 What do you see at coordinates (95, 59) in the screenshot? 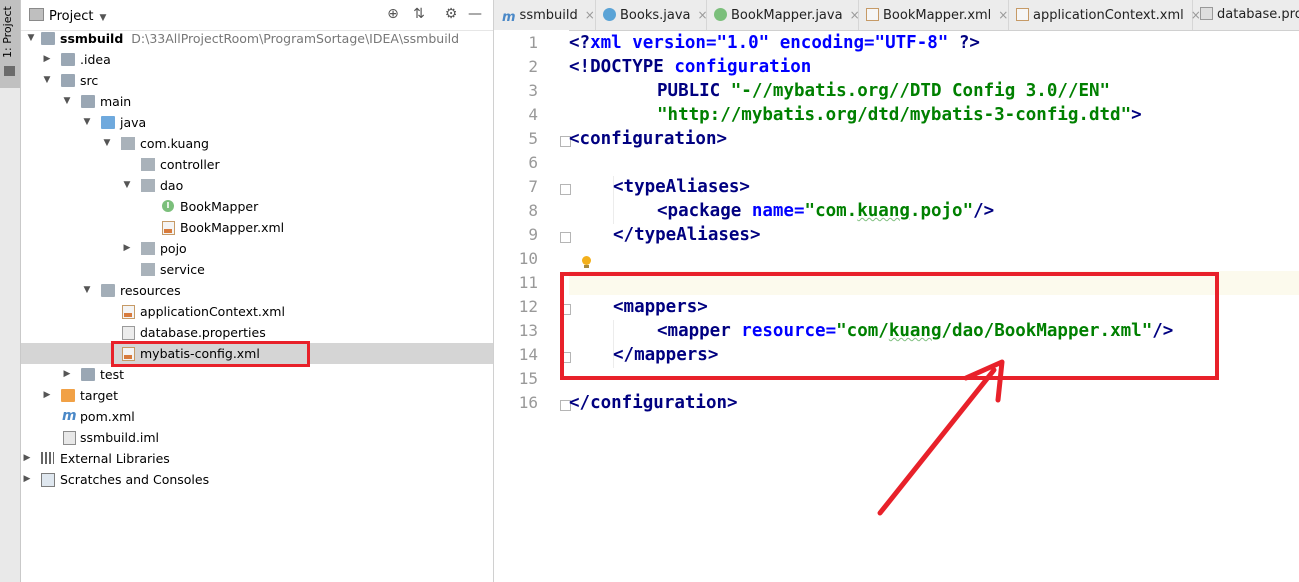
I see `tree-item-label: .idea` at bounding box center [95, 59].